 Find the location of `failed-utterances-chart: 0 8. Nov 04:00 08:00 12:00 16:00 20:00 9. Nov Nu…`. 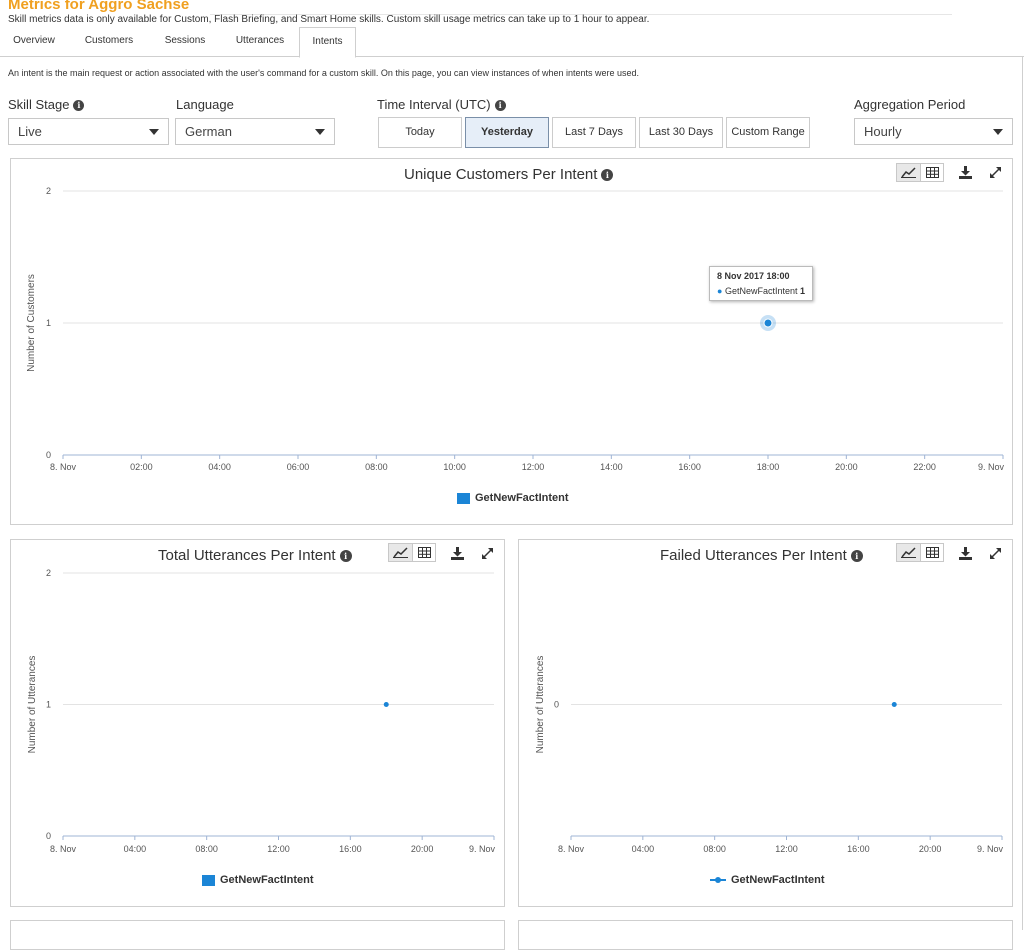

failed-utterances-chart: 0 8. Nov 04:00 08:00 12:00 16:00 20:00 9. Nov Nu… is located at coordinates (769, 755).